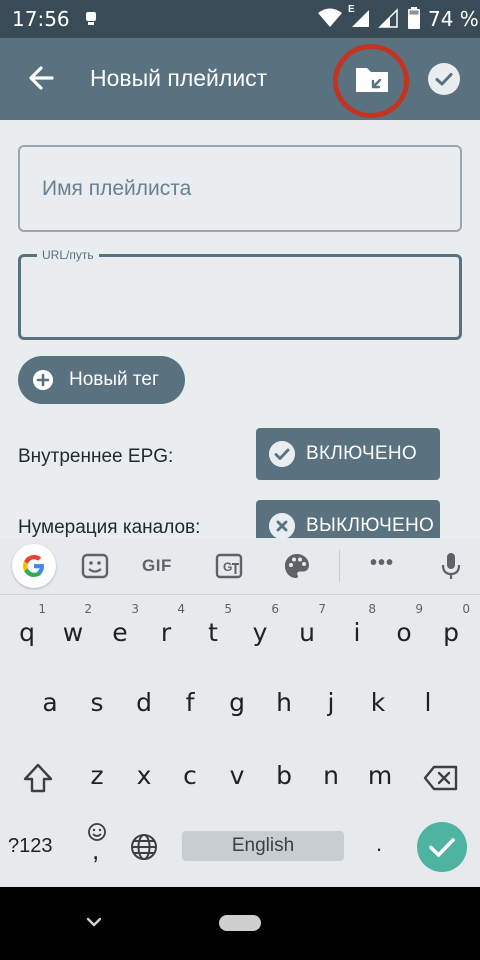 Image resolution: width=480 pixels, height=960 pixels. Describe the element at coordinates (428, 703) in the screenshot. I see `key-l: l` at that location.